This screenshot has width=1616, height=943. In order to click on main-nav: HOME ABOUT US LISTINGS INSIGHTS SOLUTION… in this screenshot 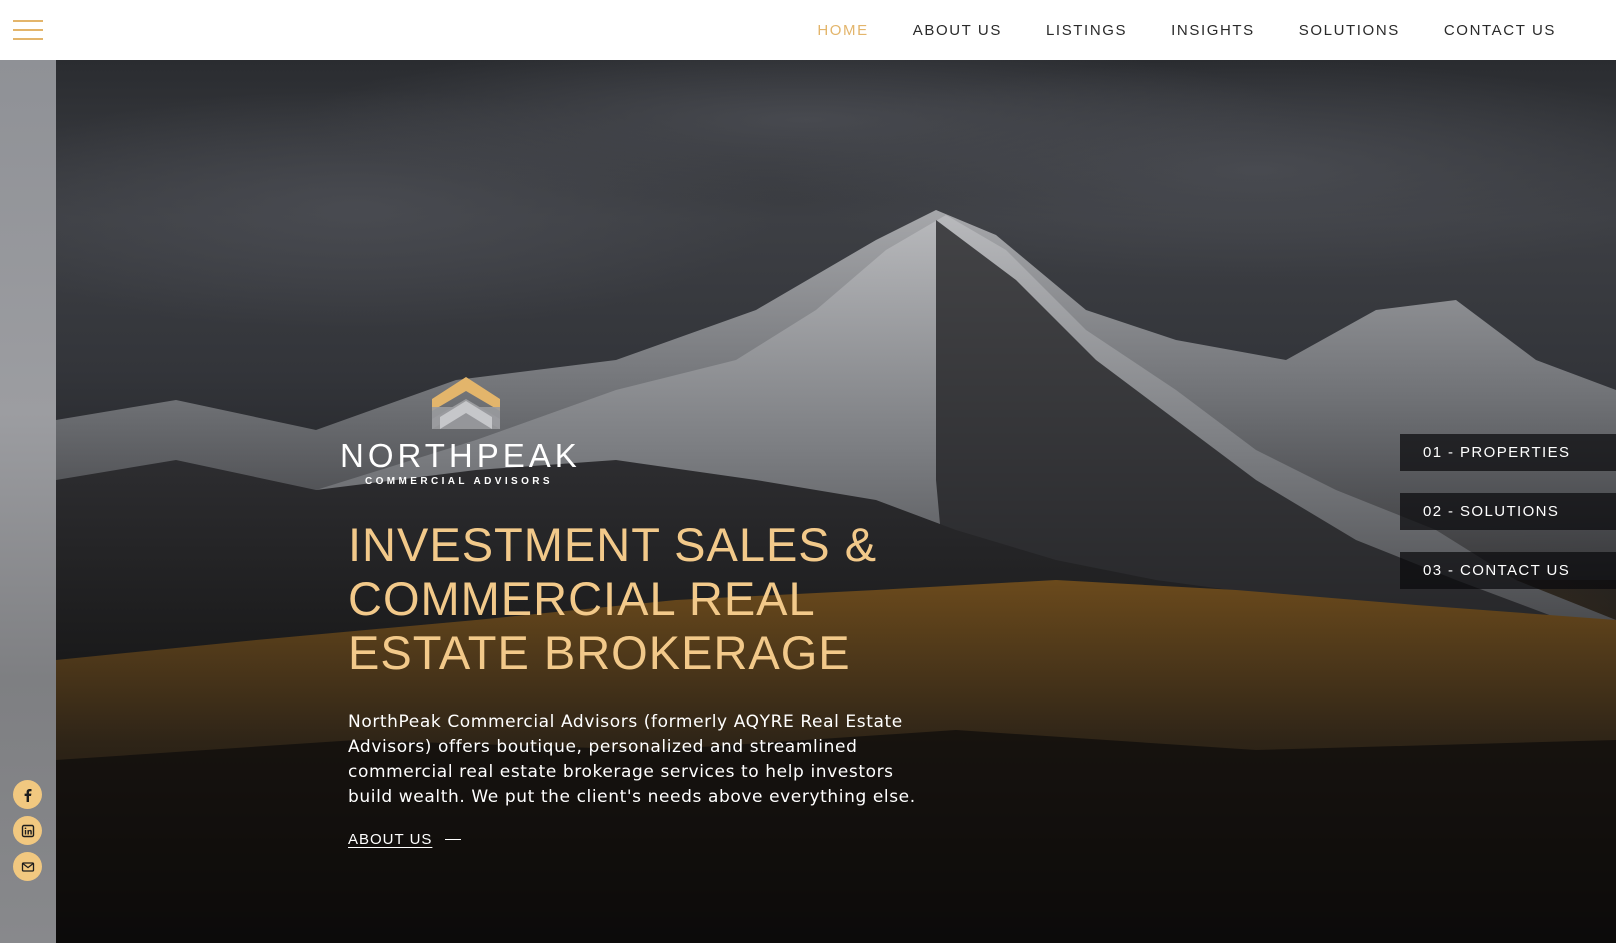, I will do `click(1164, 30)`.